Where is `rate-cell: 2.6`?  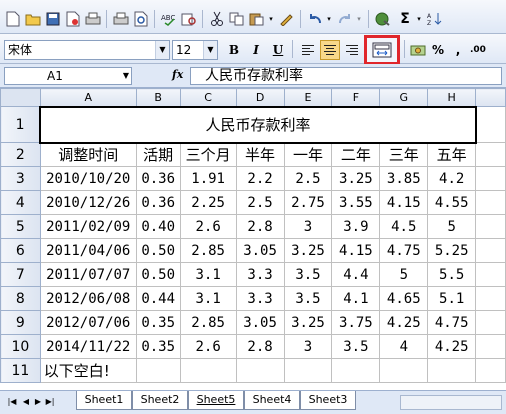 rate-cell: 2.6 is located at coordinates (208, 226).